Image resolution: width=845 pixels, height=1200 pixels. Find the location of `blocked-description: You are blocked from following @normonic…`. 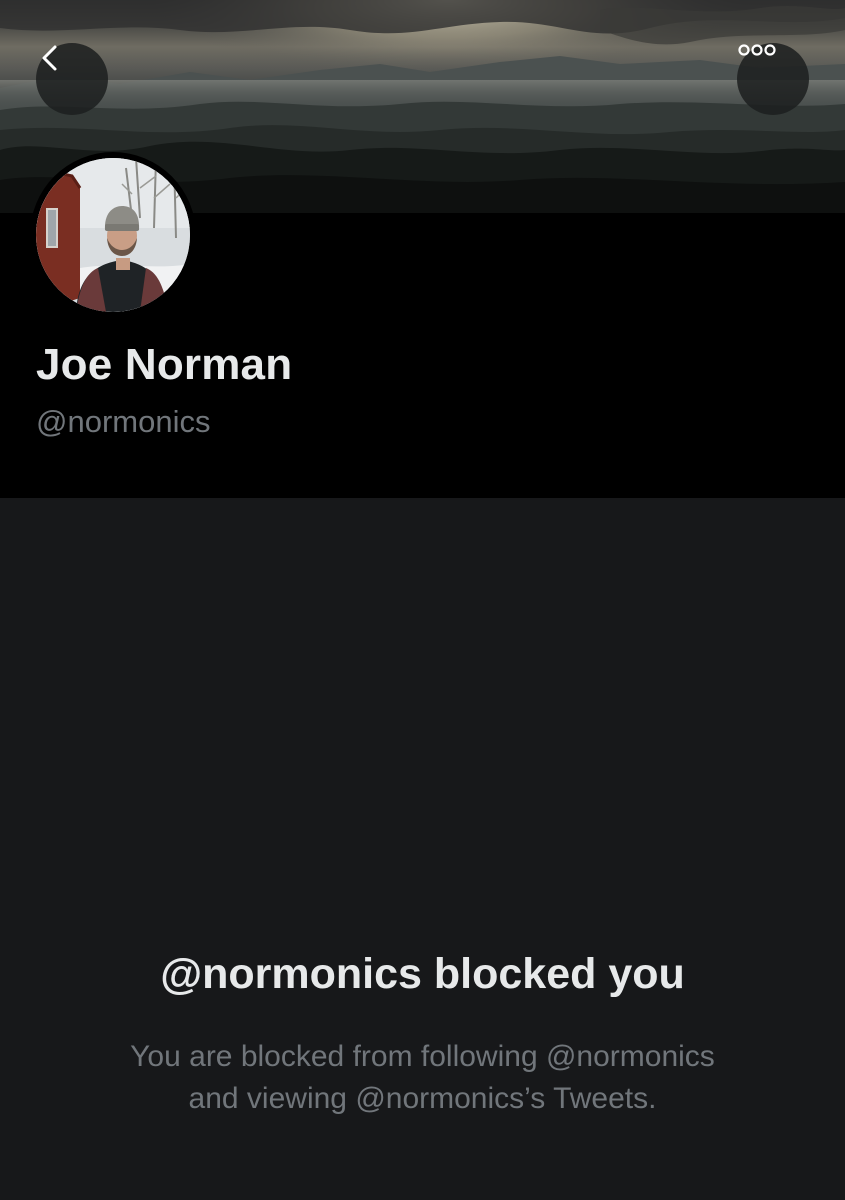

blocked-description: You are blocked from following @normonic… is located at coordinates (422, 1078).